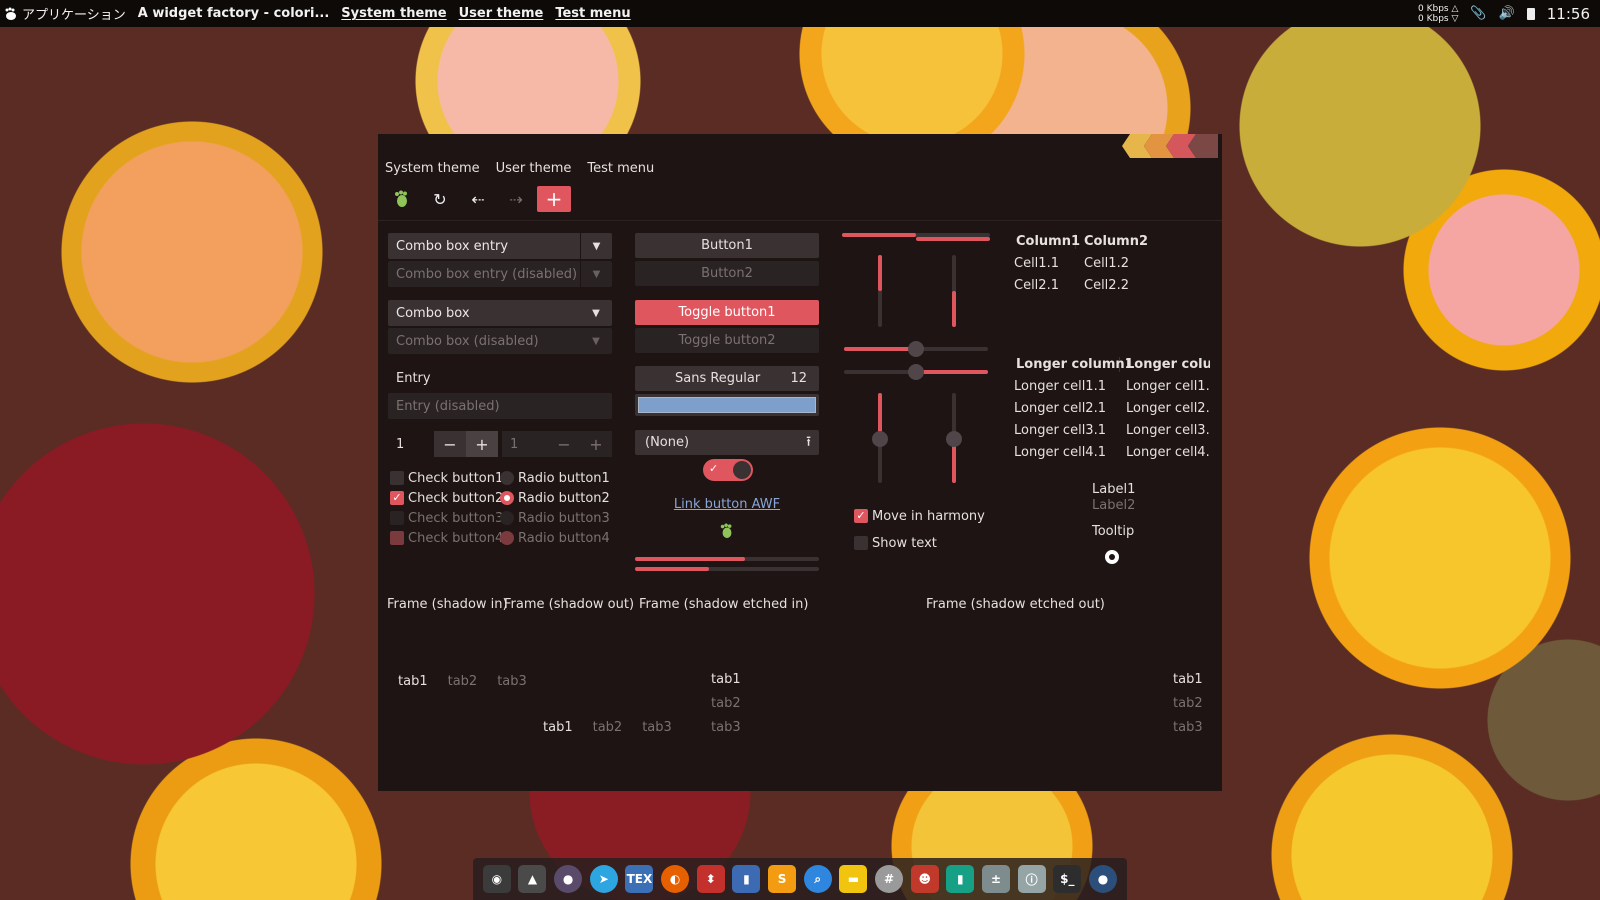 This screenshot has width=1600, height=900. What do you see at coordinates (960, 879) in the screenshot?
I see `bookmark-icon: ▮` at bounding box center [960, 879].